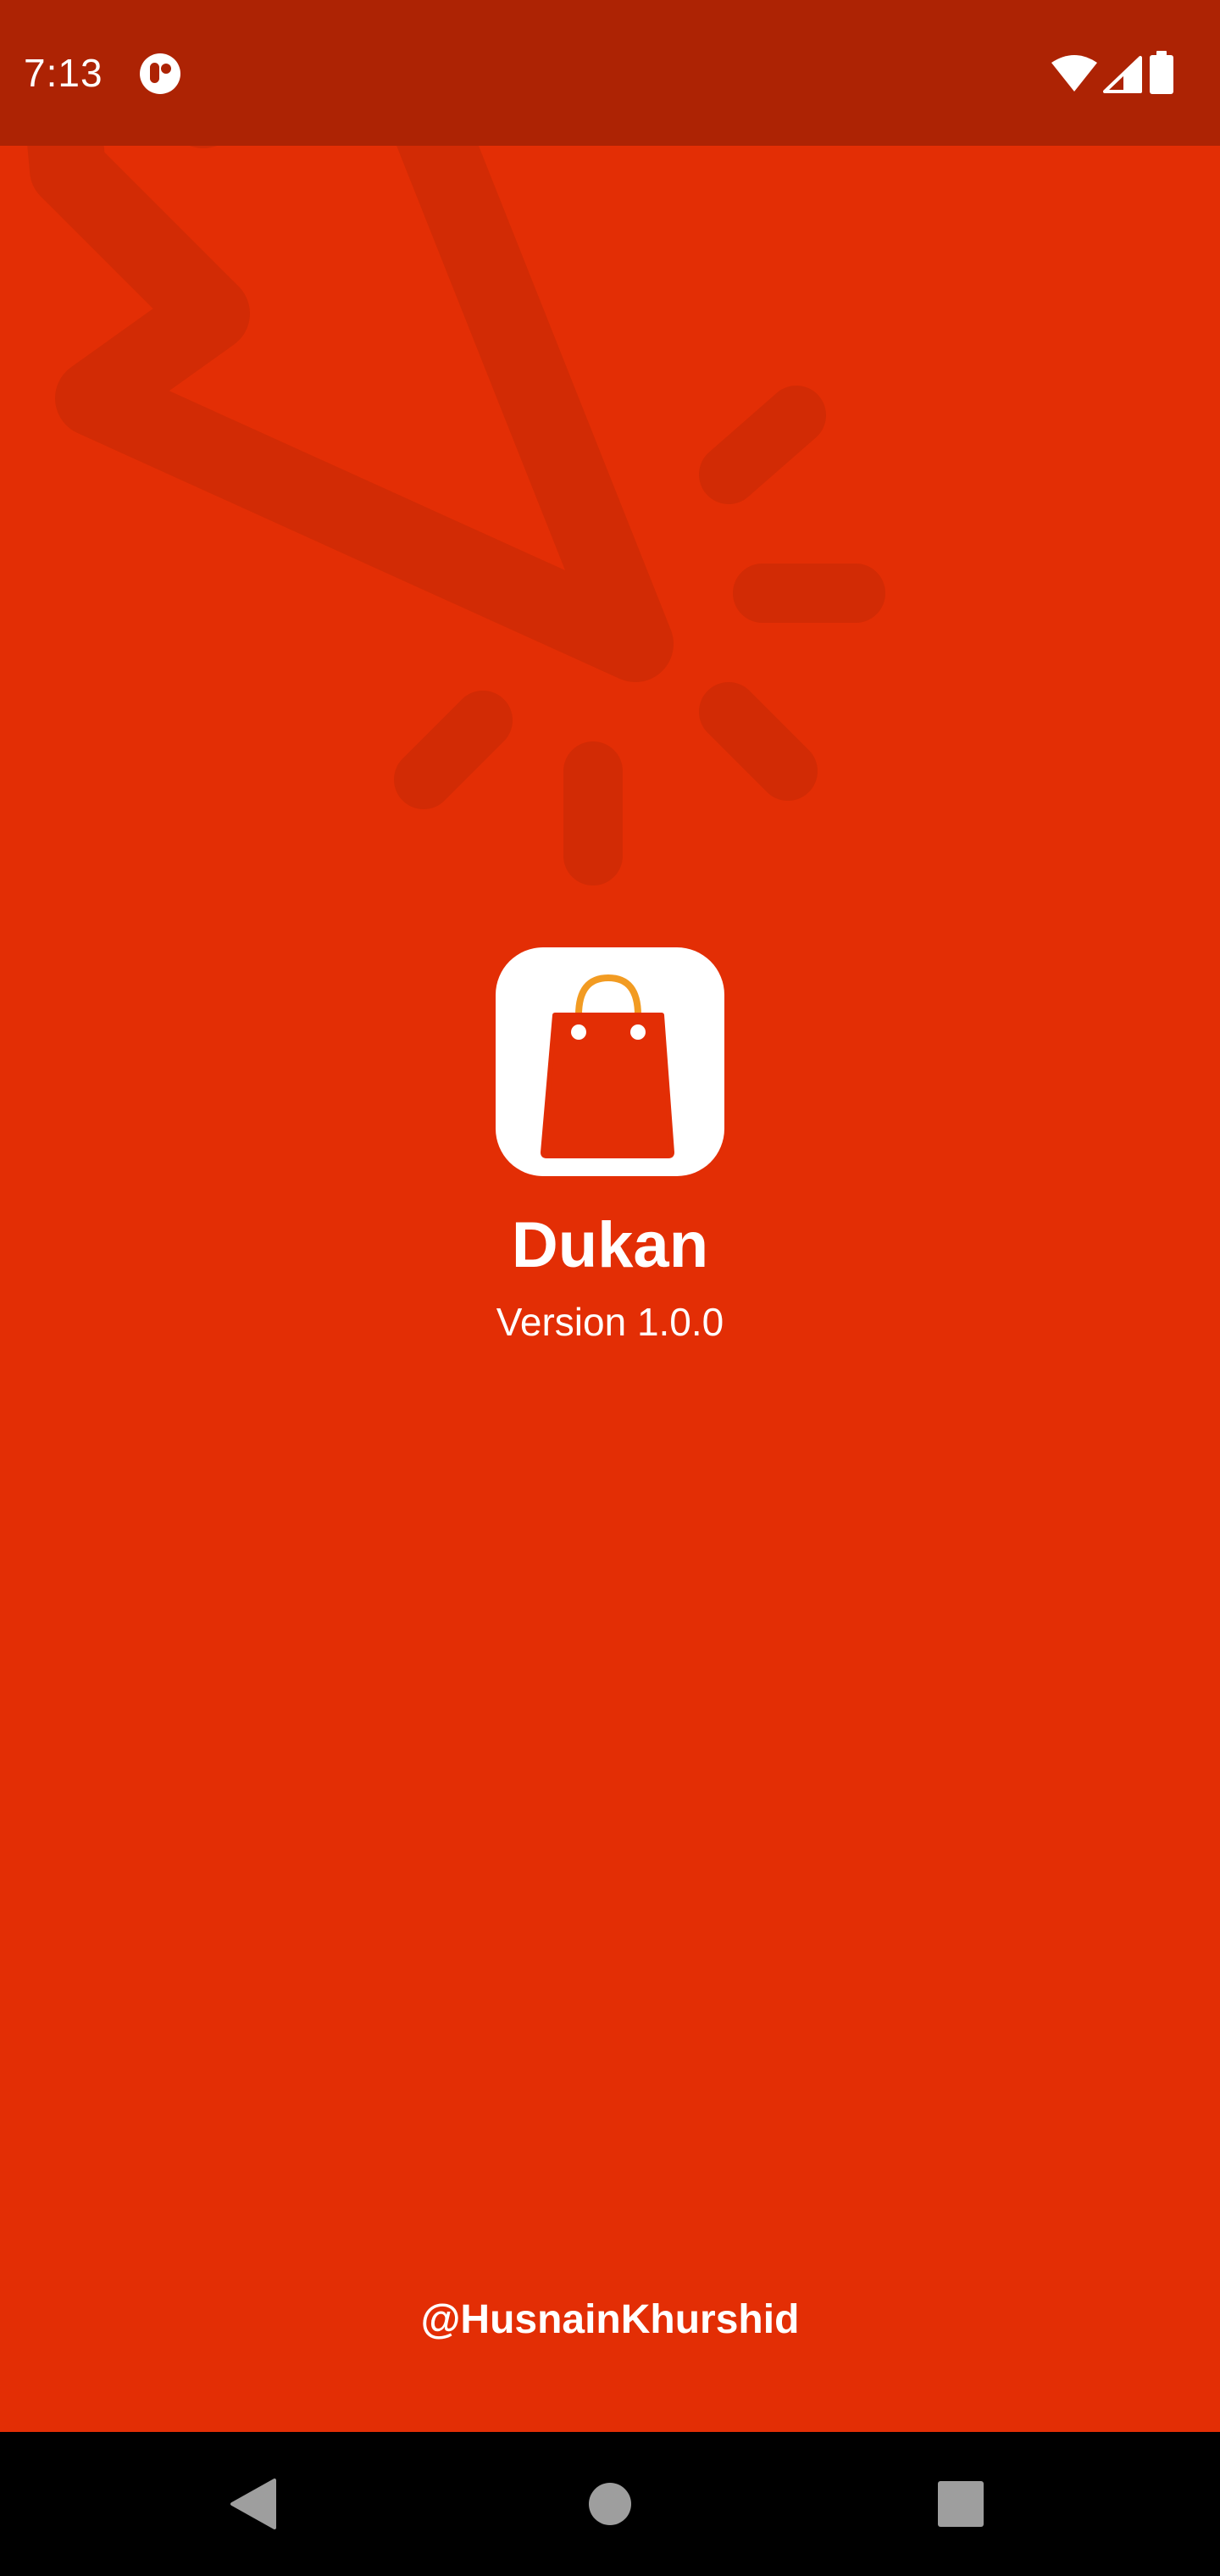  I want to click on author-credit: @HusnainKhurshid, so click(610, 2319).